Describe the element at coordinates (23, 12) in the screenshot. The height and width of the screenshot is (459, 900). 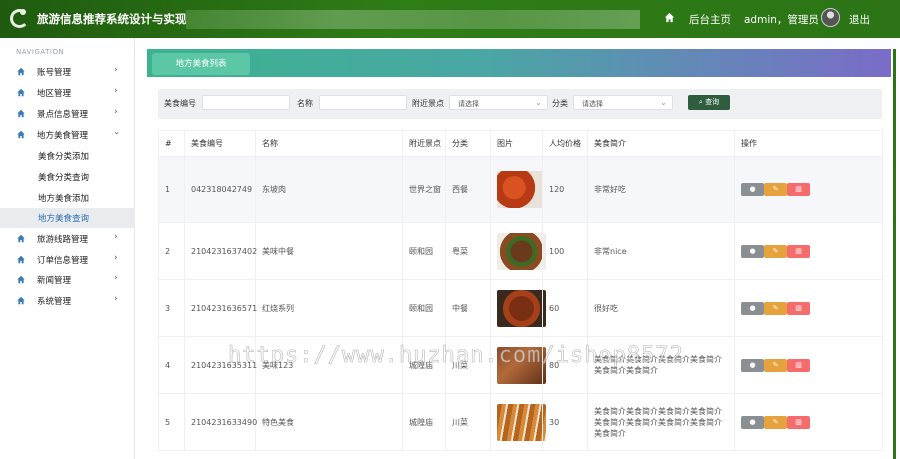
I see `logo-dot` at that location.